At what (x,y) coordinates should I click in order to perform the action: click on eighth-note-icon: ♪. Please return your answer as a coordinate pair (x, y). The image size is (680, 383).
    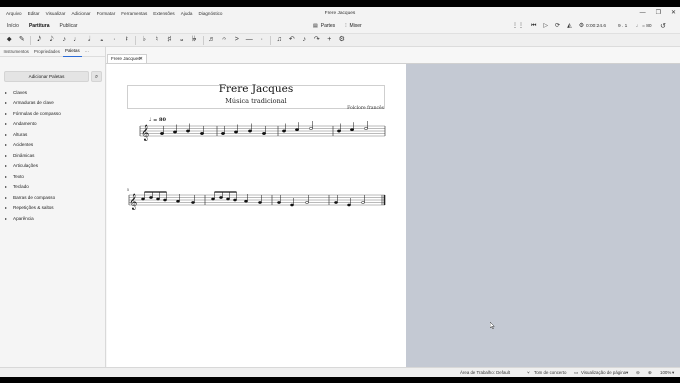
    Looking at the image, I should click on (64, 40).